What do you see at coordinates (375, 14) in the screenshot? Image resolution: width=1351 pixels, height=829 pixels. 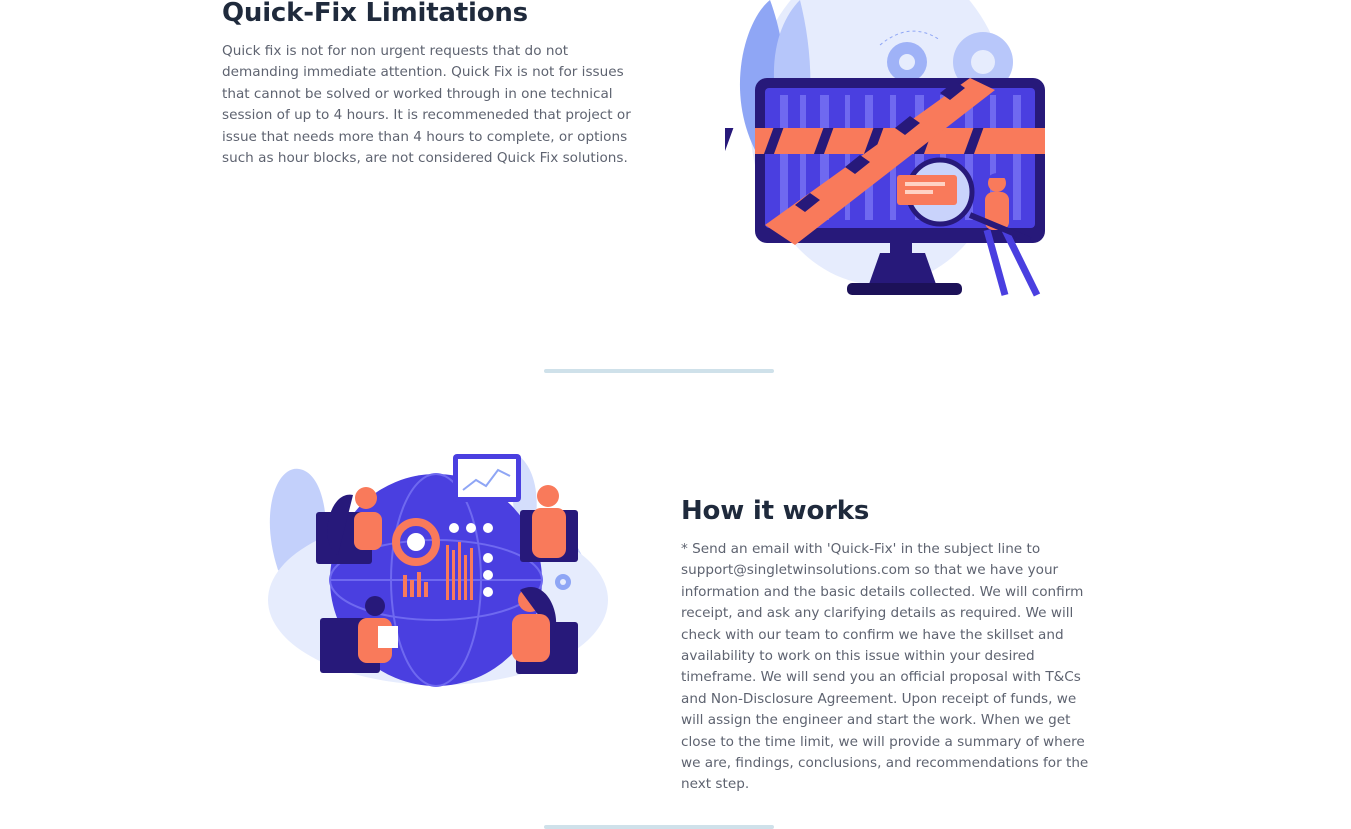 I see `section-title-limitations: Quick-Fix Limitations` at bounding box center [375, 14].